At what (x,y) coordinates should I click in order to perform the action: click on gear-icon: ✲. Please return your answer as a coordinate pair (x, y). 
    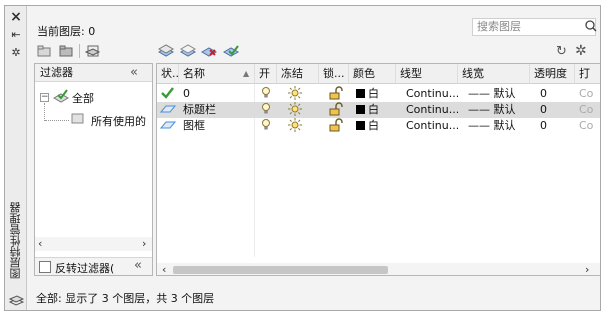
    Looking at the image, I should click on (581, 51).